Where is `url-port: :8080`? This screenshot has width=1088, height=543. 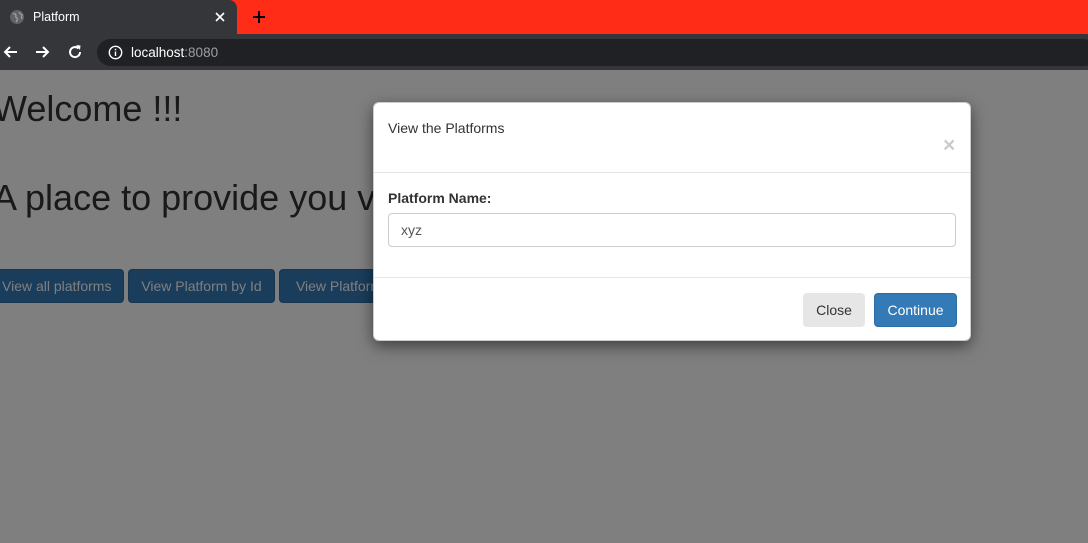
url-port: :8080 is located at coordinates (201, 52).